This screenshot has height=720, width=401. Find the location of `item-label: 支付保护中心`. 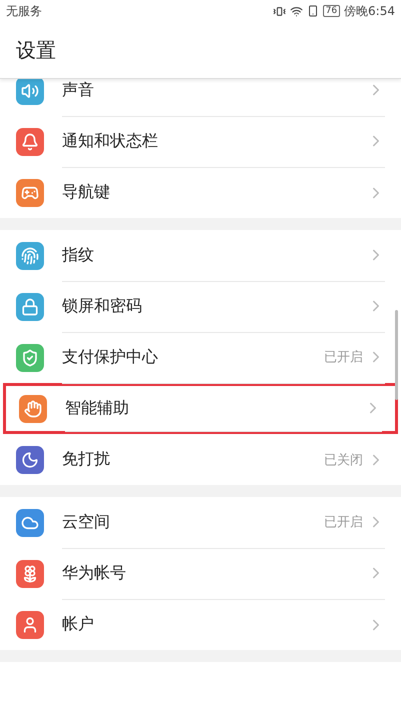

item-label: 支付保护中心 is located at coordinates (110, 357).